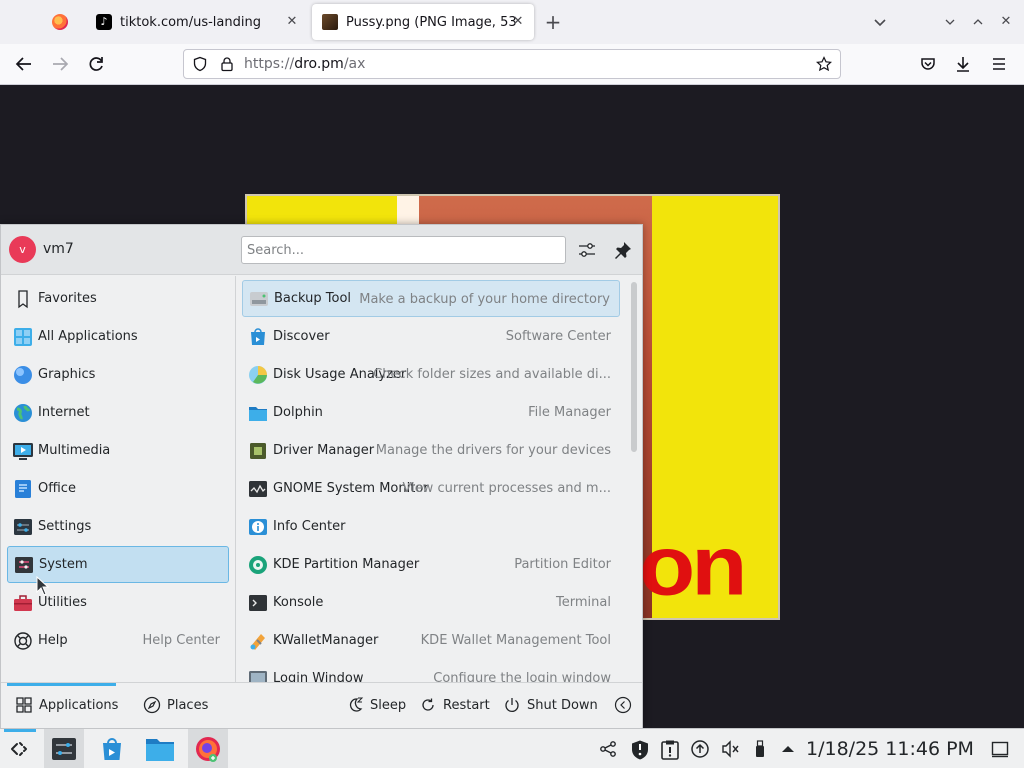 The height and width of the screenshot is (768, 1024). What do you see at coordinates (634, 367) in the screenshot?
I see `app-list-scrollbar` at bounding box center [634, 367].